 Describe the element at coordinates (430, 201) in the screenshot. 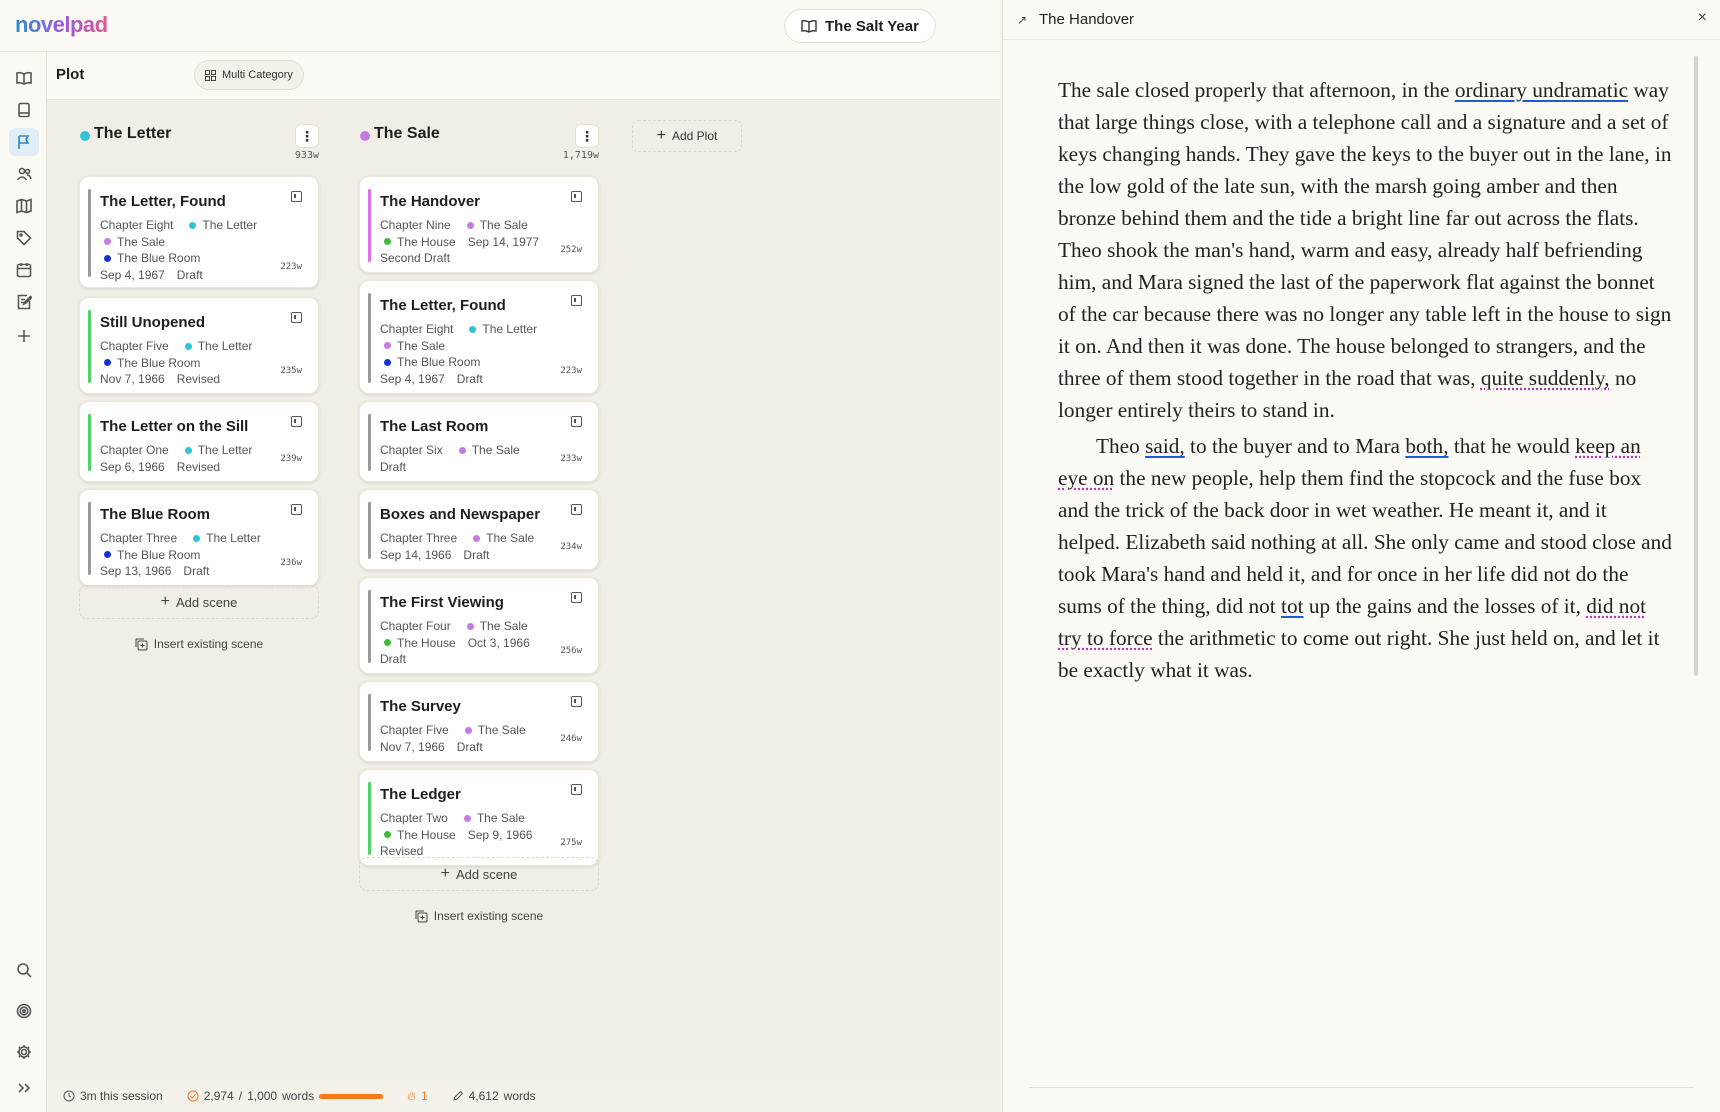

I see `scene-title: The Handover` at that location.